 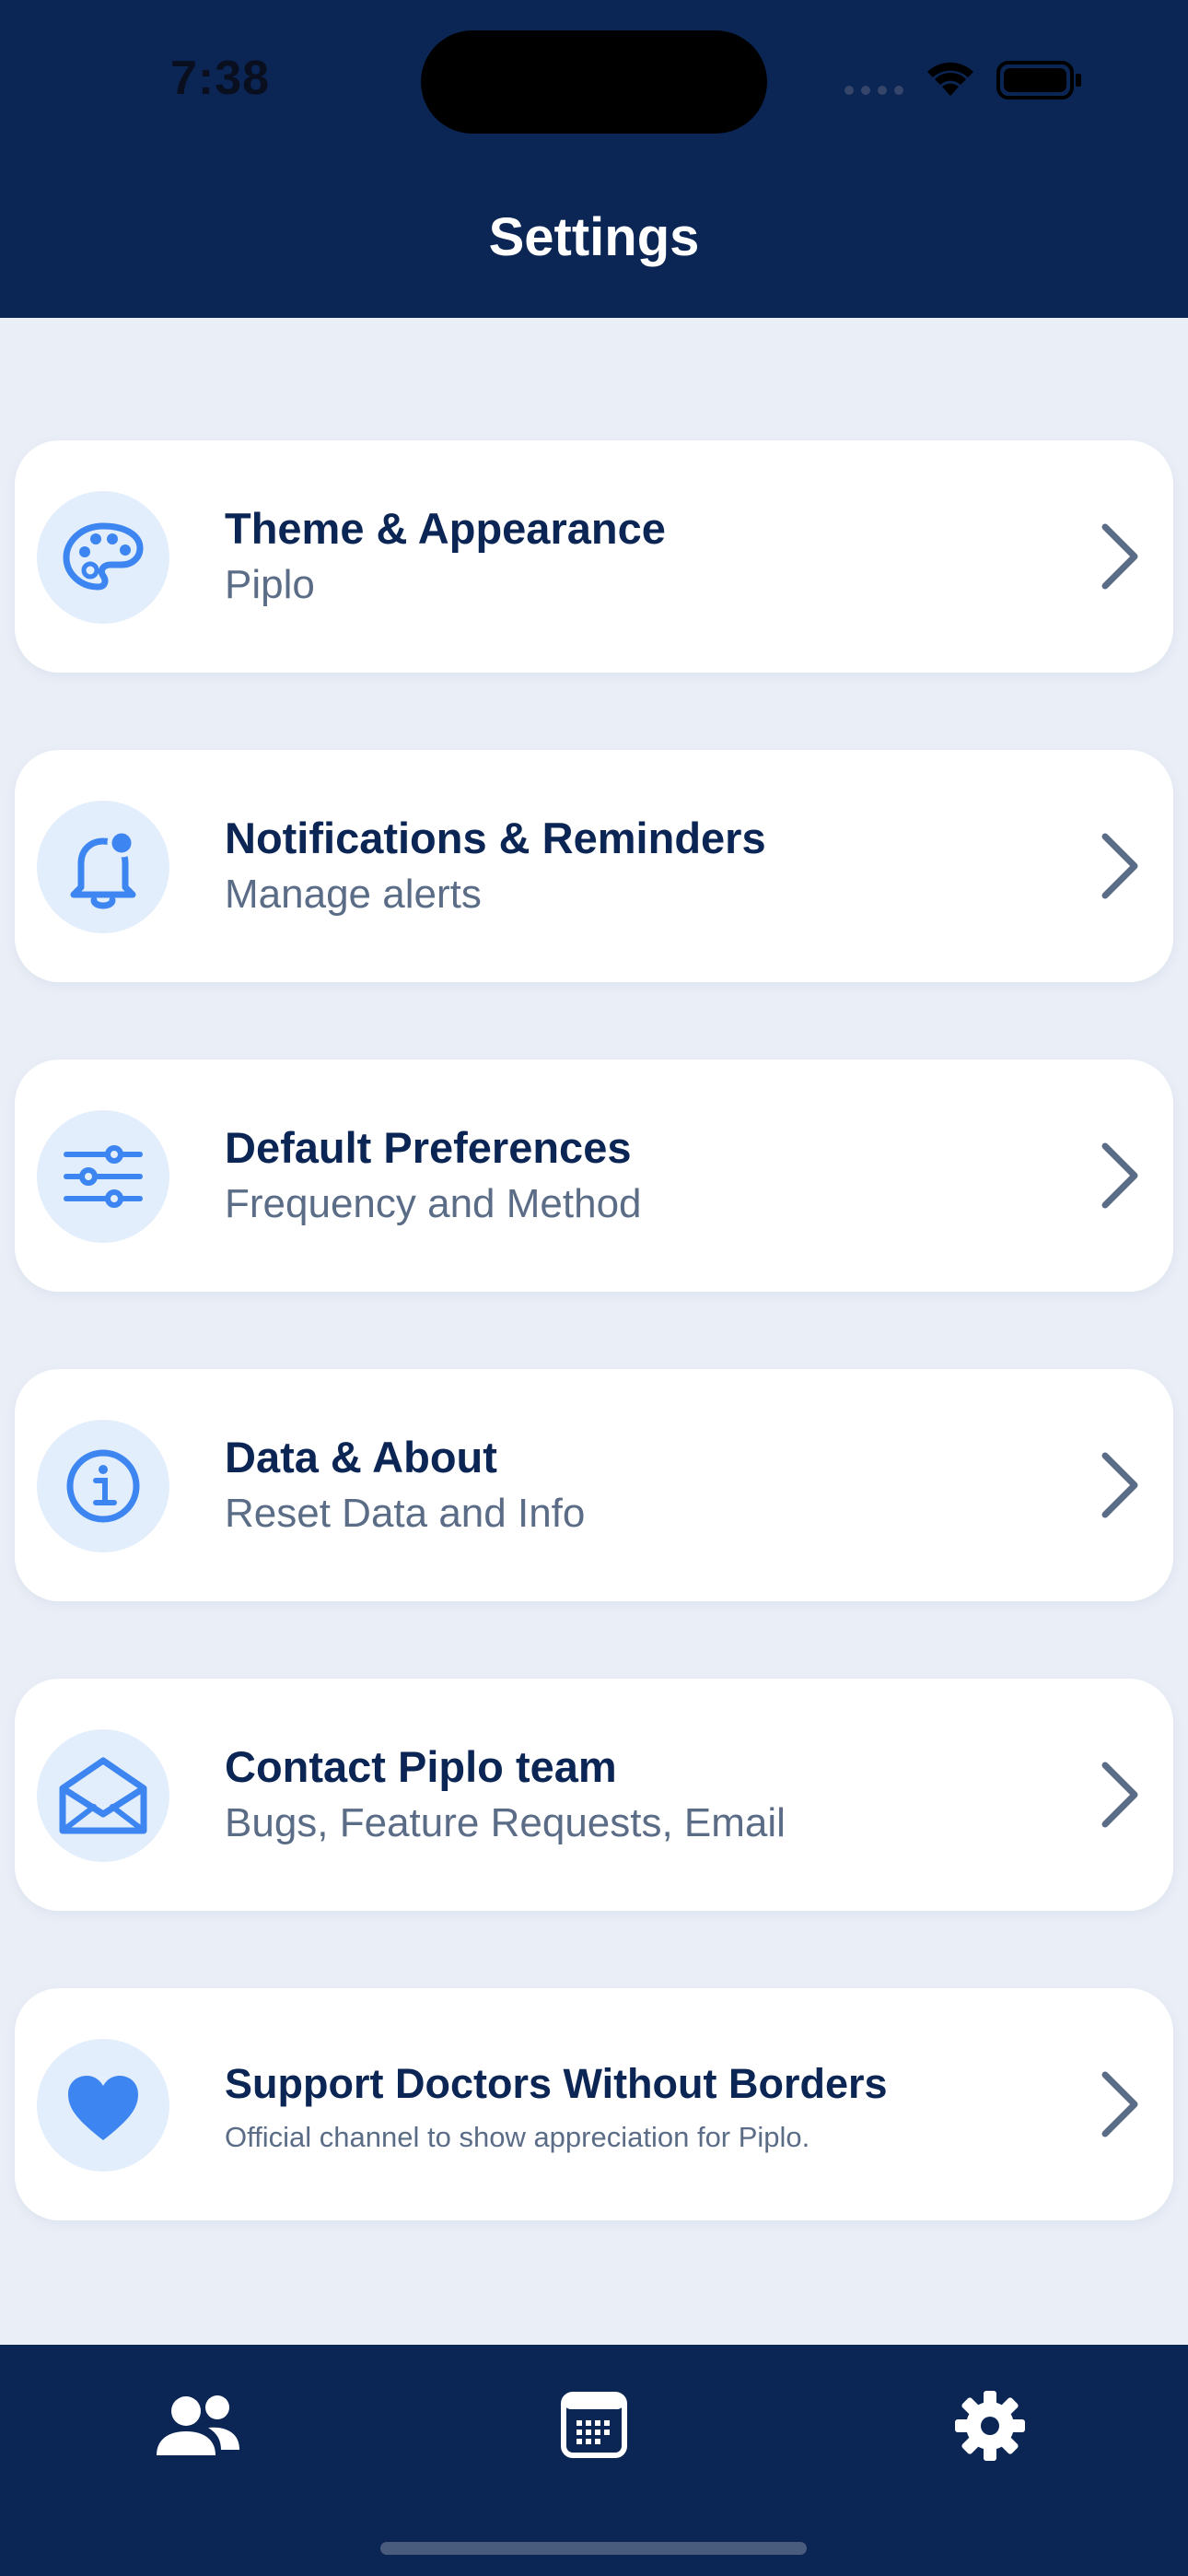 What do you see at coordinates (594, 1176) in the screenshot?
I see `settings-item-default-preferences: Default Preferences Frequency and Method` at bounding box center [594, 1176].